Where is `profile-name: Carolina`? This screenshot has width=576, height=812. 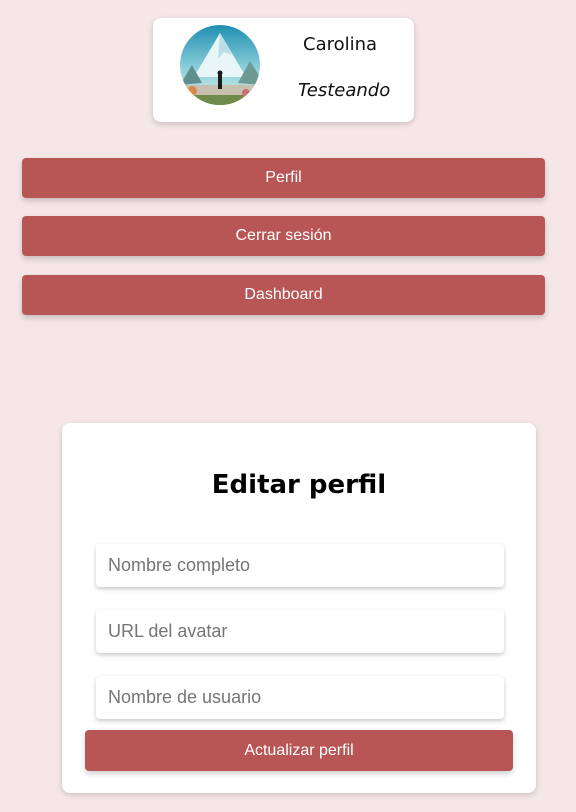 profile-name: Carolina is located at coordinates (340, 44).